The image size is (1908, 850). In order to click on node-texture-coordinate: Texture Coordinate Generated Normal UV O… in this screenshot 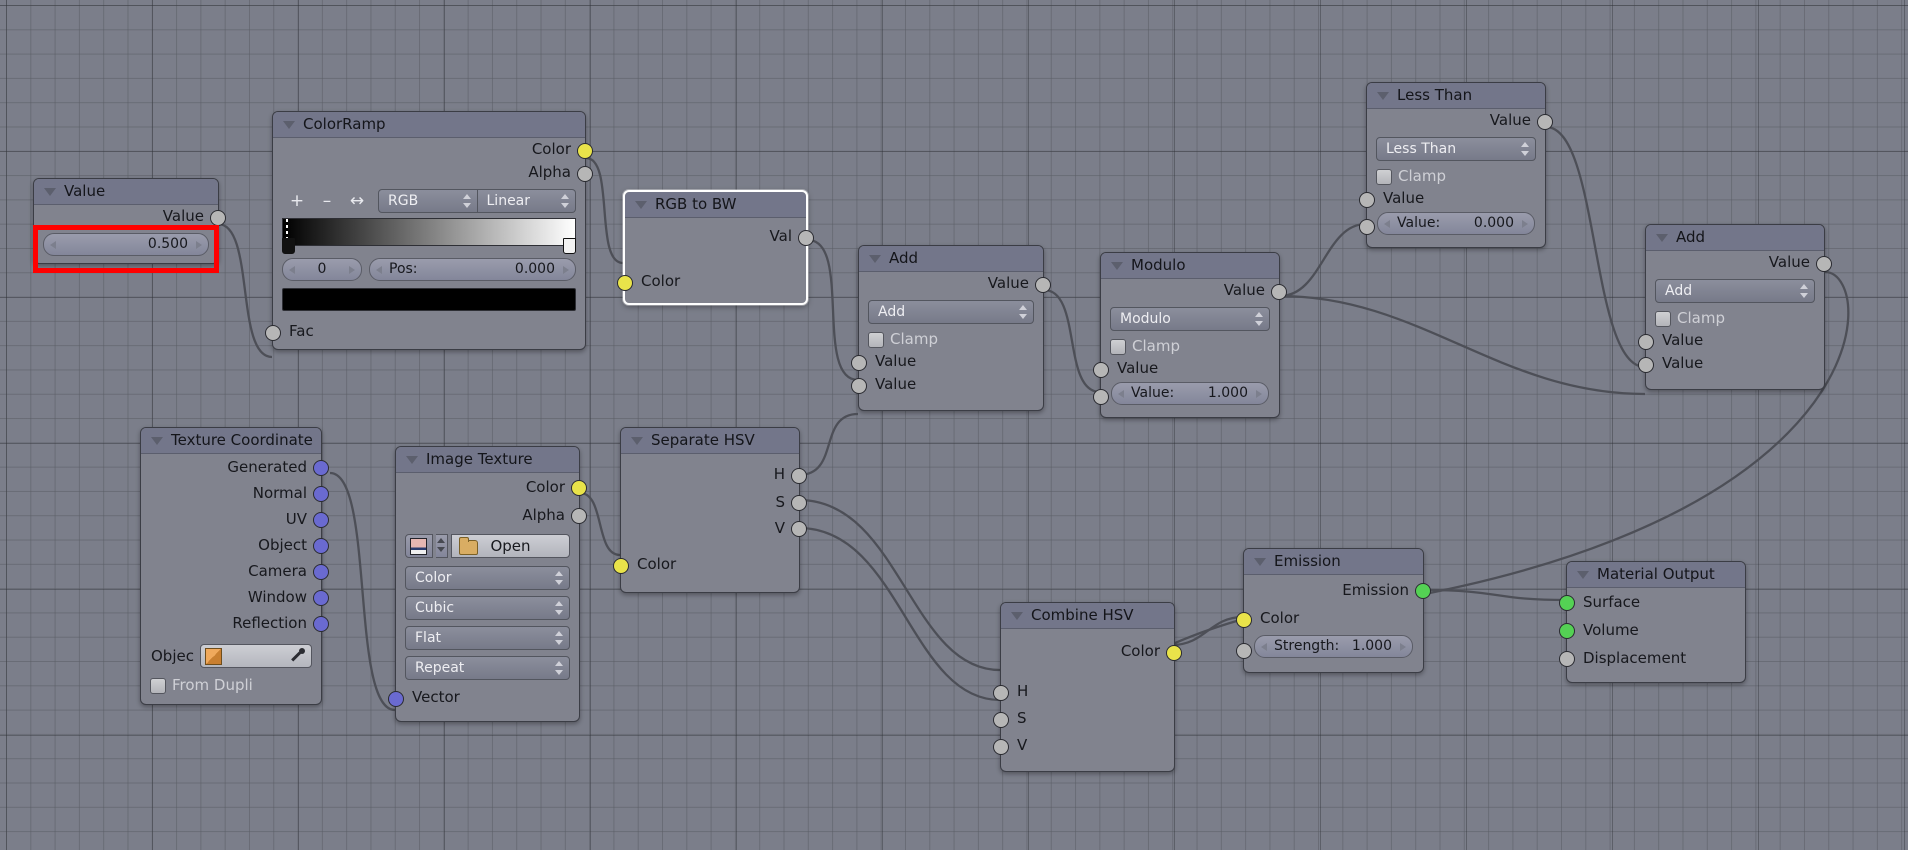, I will do `click(234, 566)`.